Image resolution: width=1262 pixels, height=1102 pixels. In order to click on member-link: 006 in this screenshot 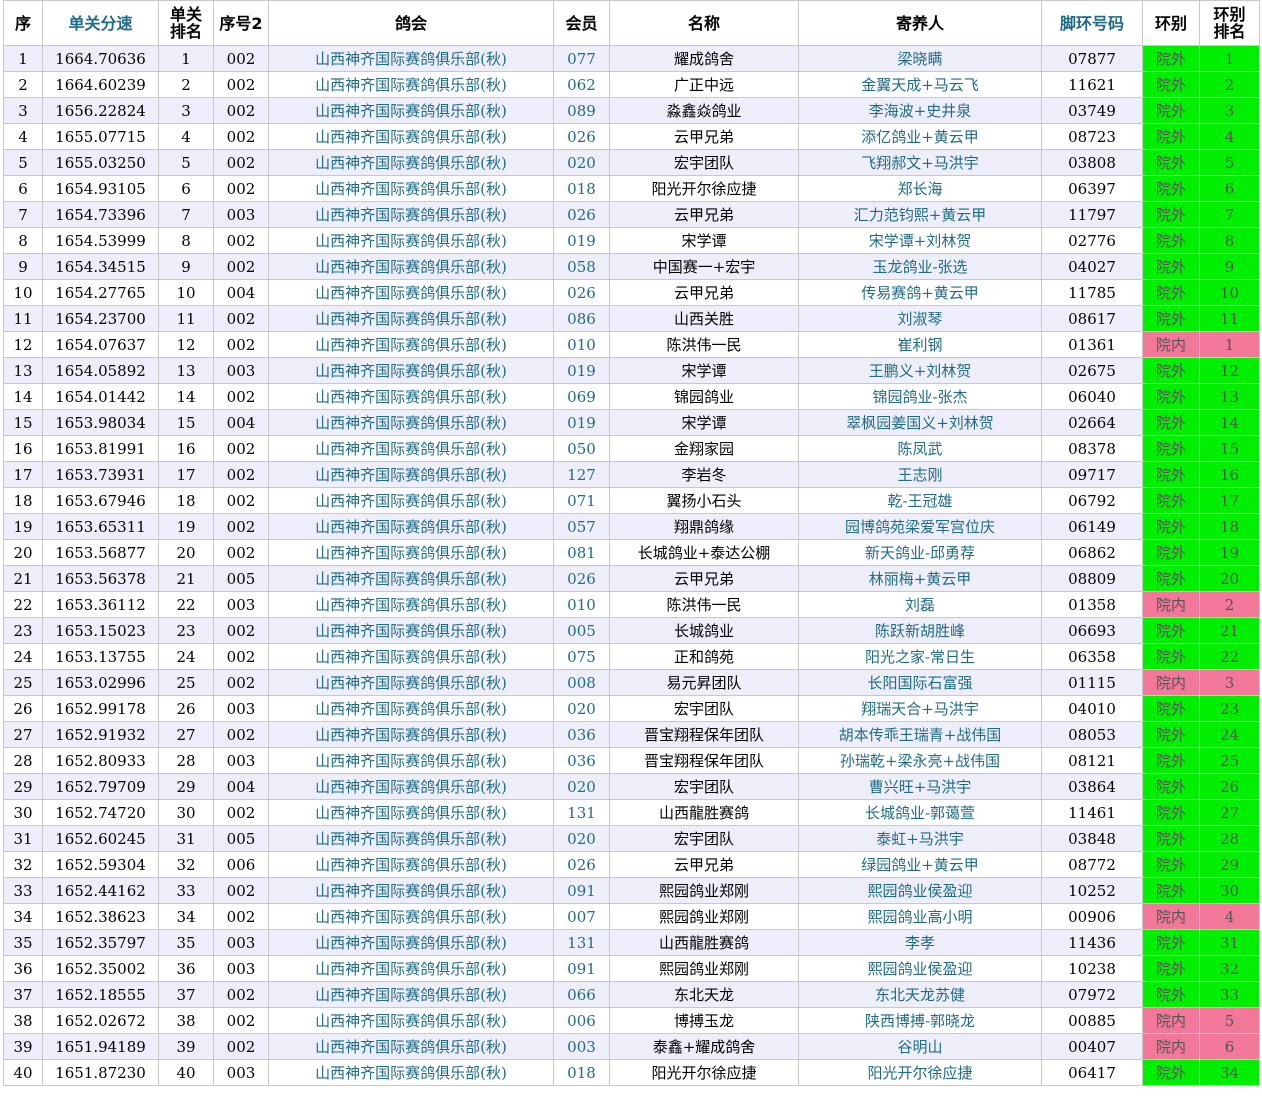, I will do `click(581, 1020)`.